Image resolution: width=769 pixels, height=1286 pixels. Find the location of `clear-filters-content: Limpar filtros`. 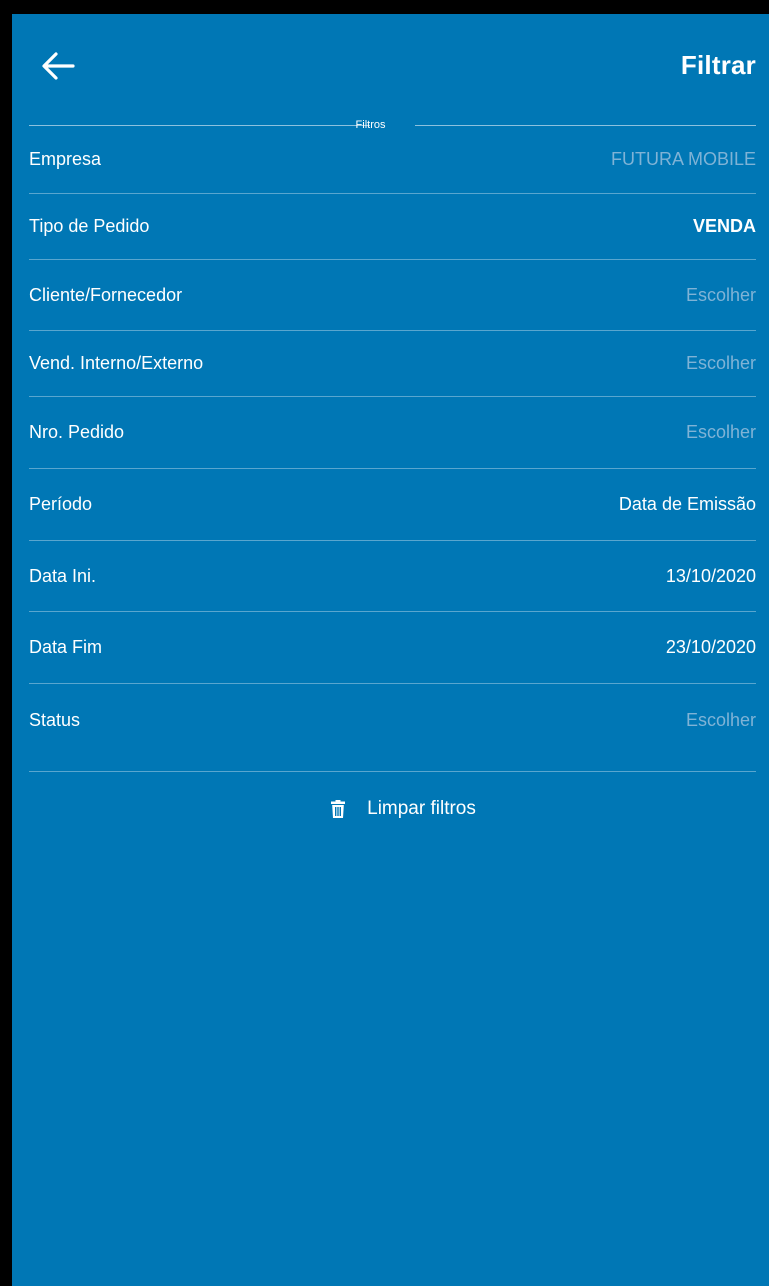

clear-filters-content: Limpar filtros is located at coordinates (403, 809).